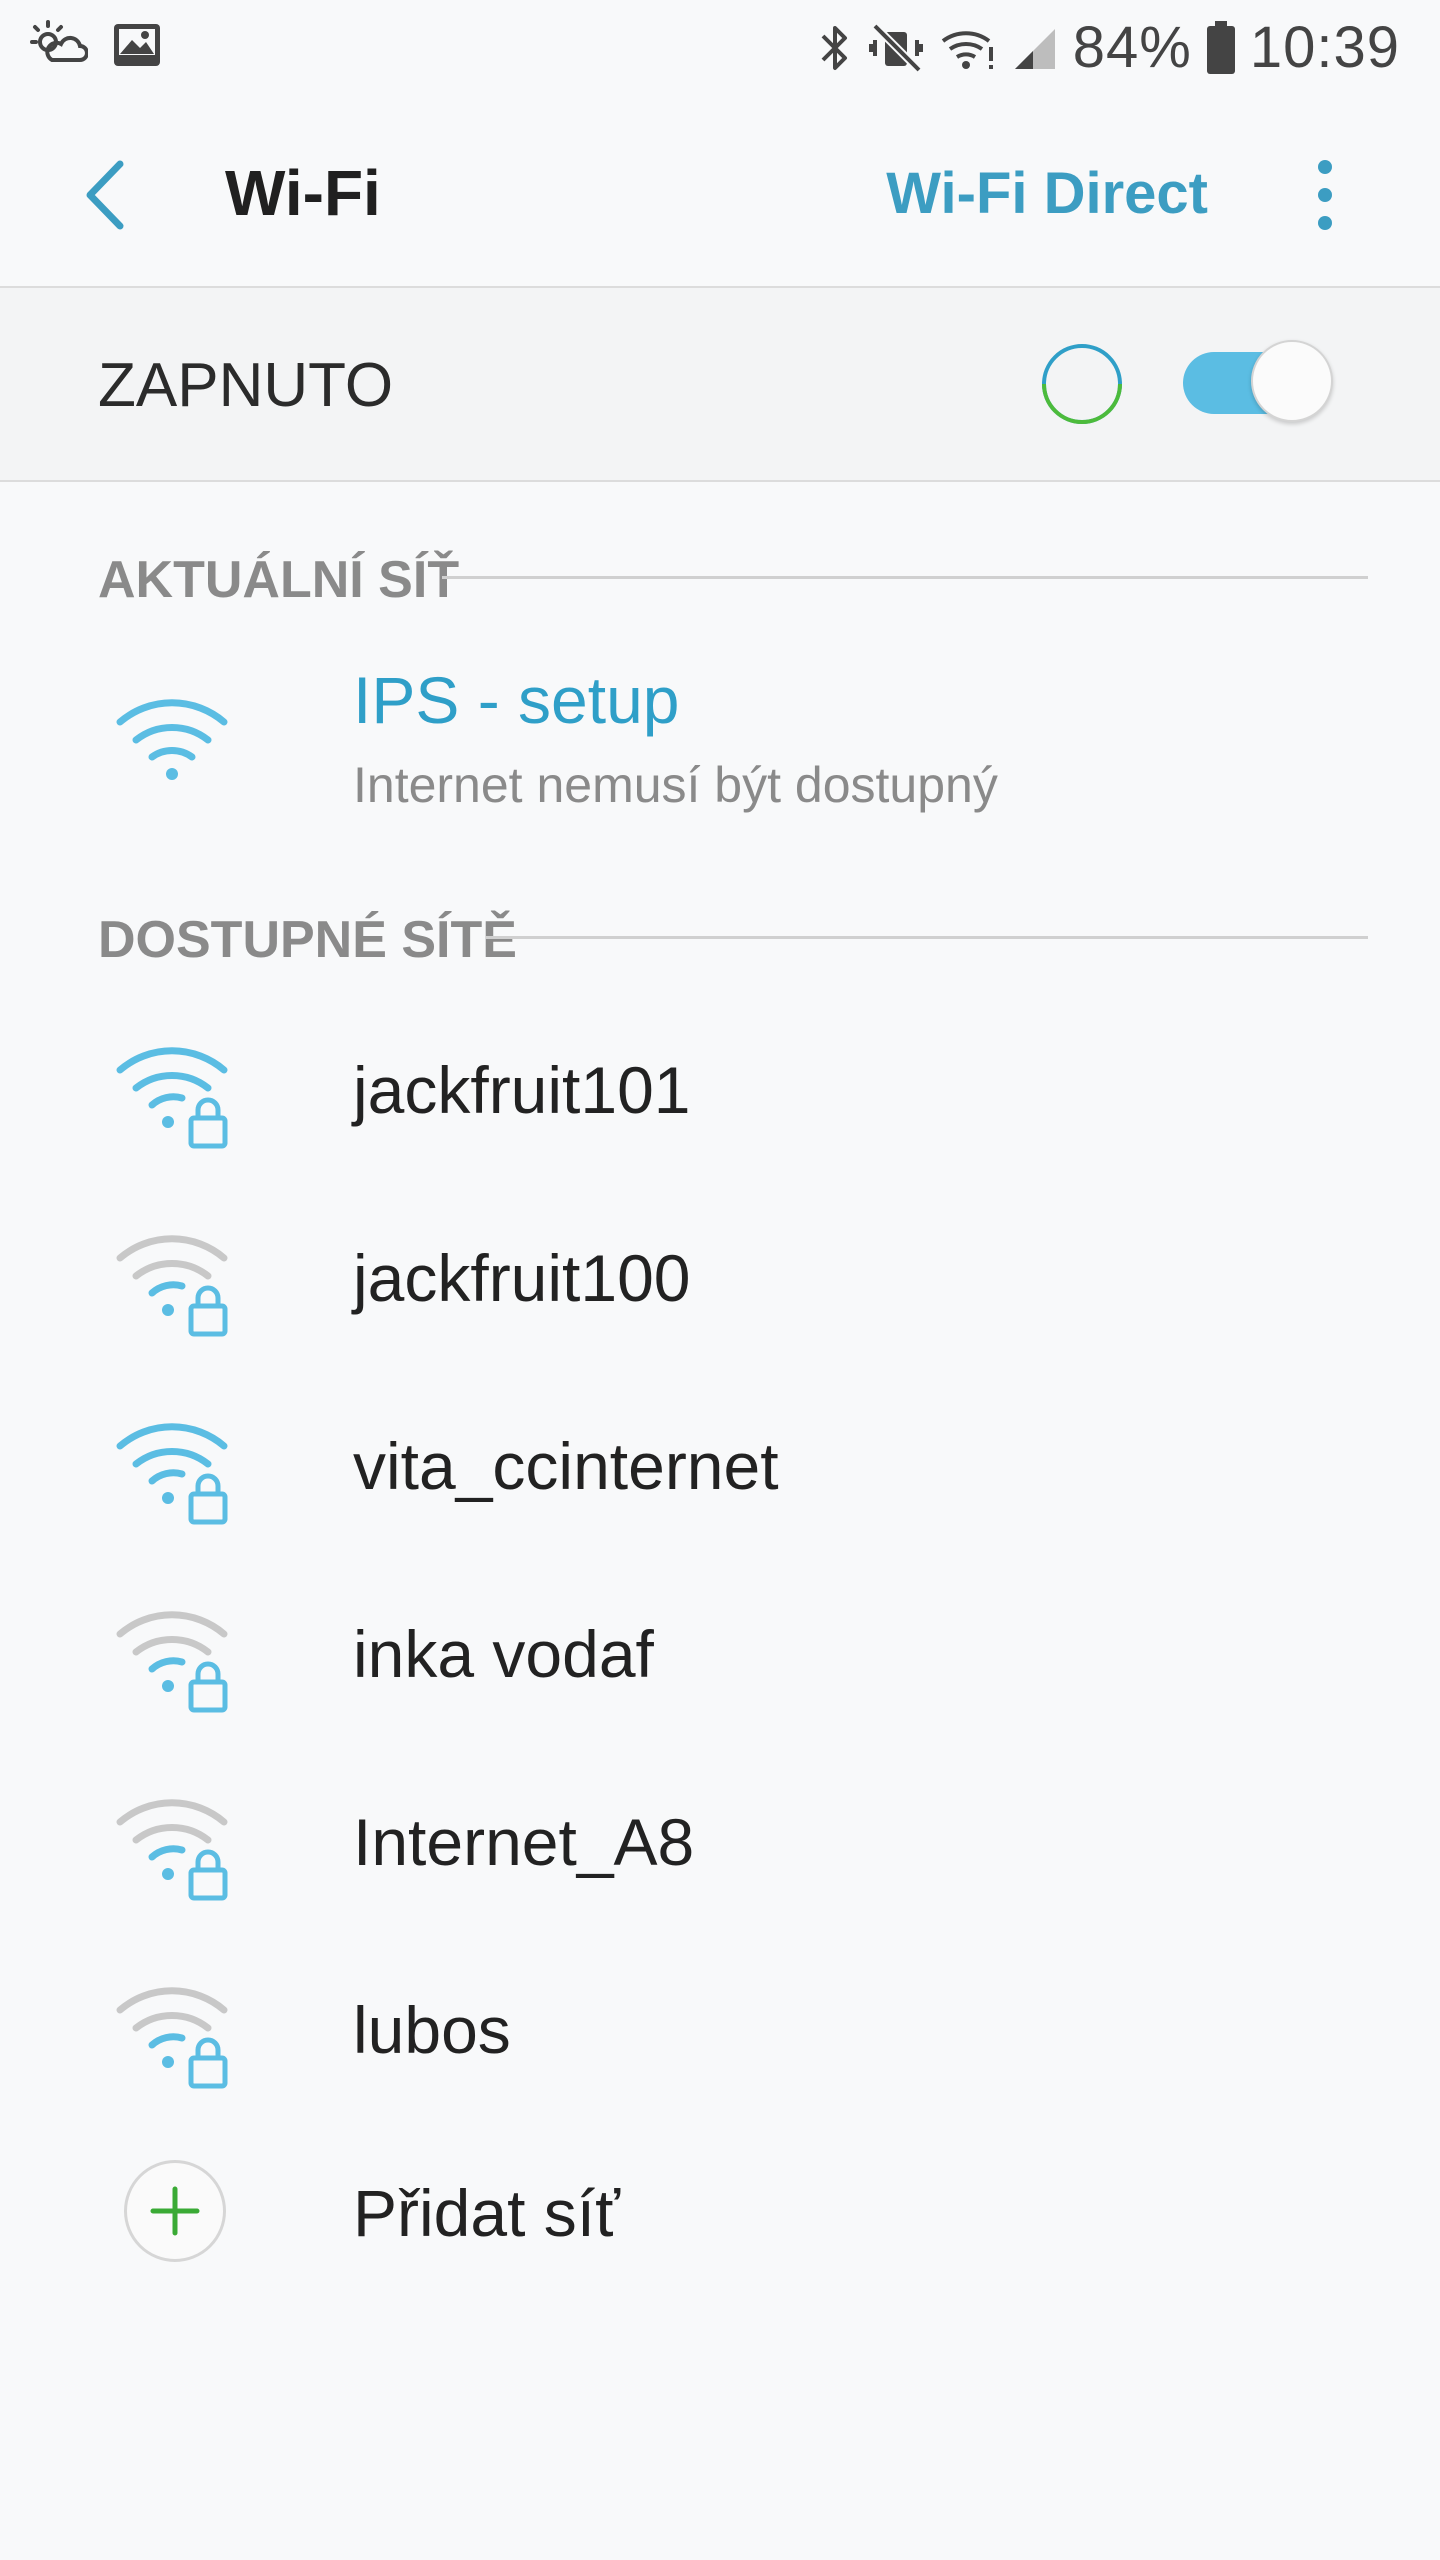  Describe the element at coordinates (105, 195) in the screenshot. I see `chevron-left-icon` at that location.